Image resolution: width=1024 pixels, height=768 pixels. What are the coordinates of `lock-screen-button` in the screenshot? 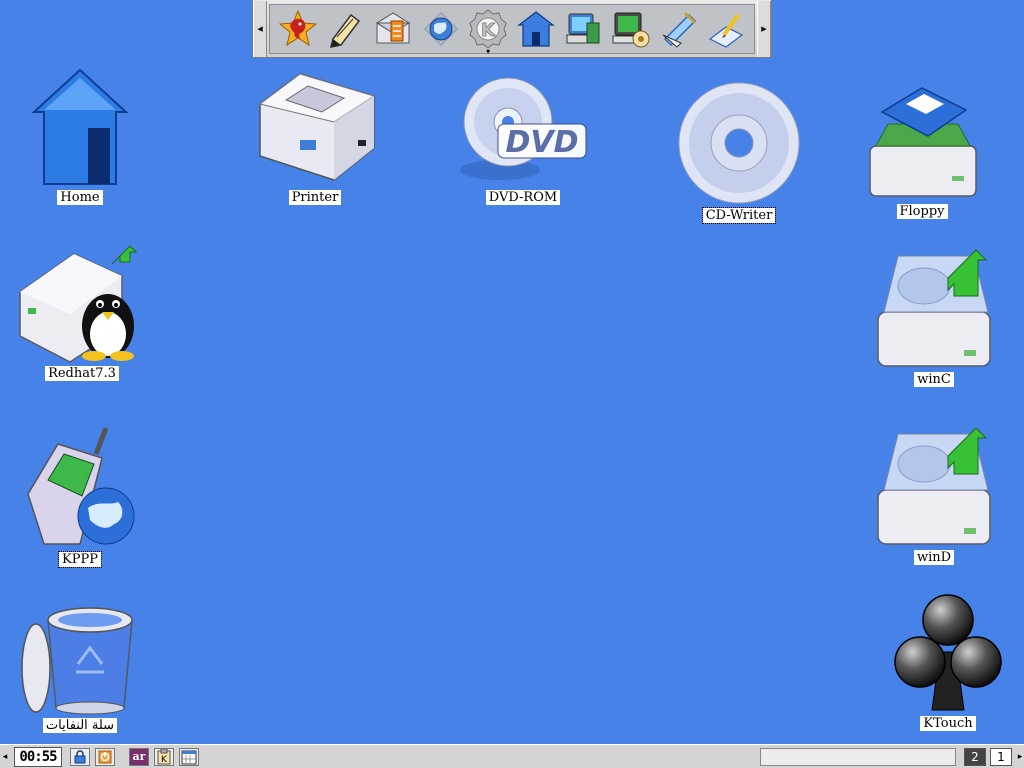 It's located at (80, 756).